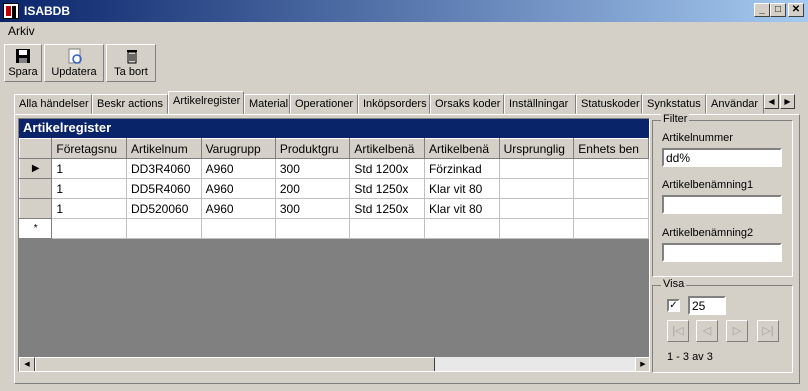 This screenshot has height=391, width=808. I want to click on column-header: Enhets ben, so click(611, 148).